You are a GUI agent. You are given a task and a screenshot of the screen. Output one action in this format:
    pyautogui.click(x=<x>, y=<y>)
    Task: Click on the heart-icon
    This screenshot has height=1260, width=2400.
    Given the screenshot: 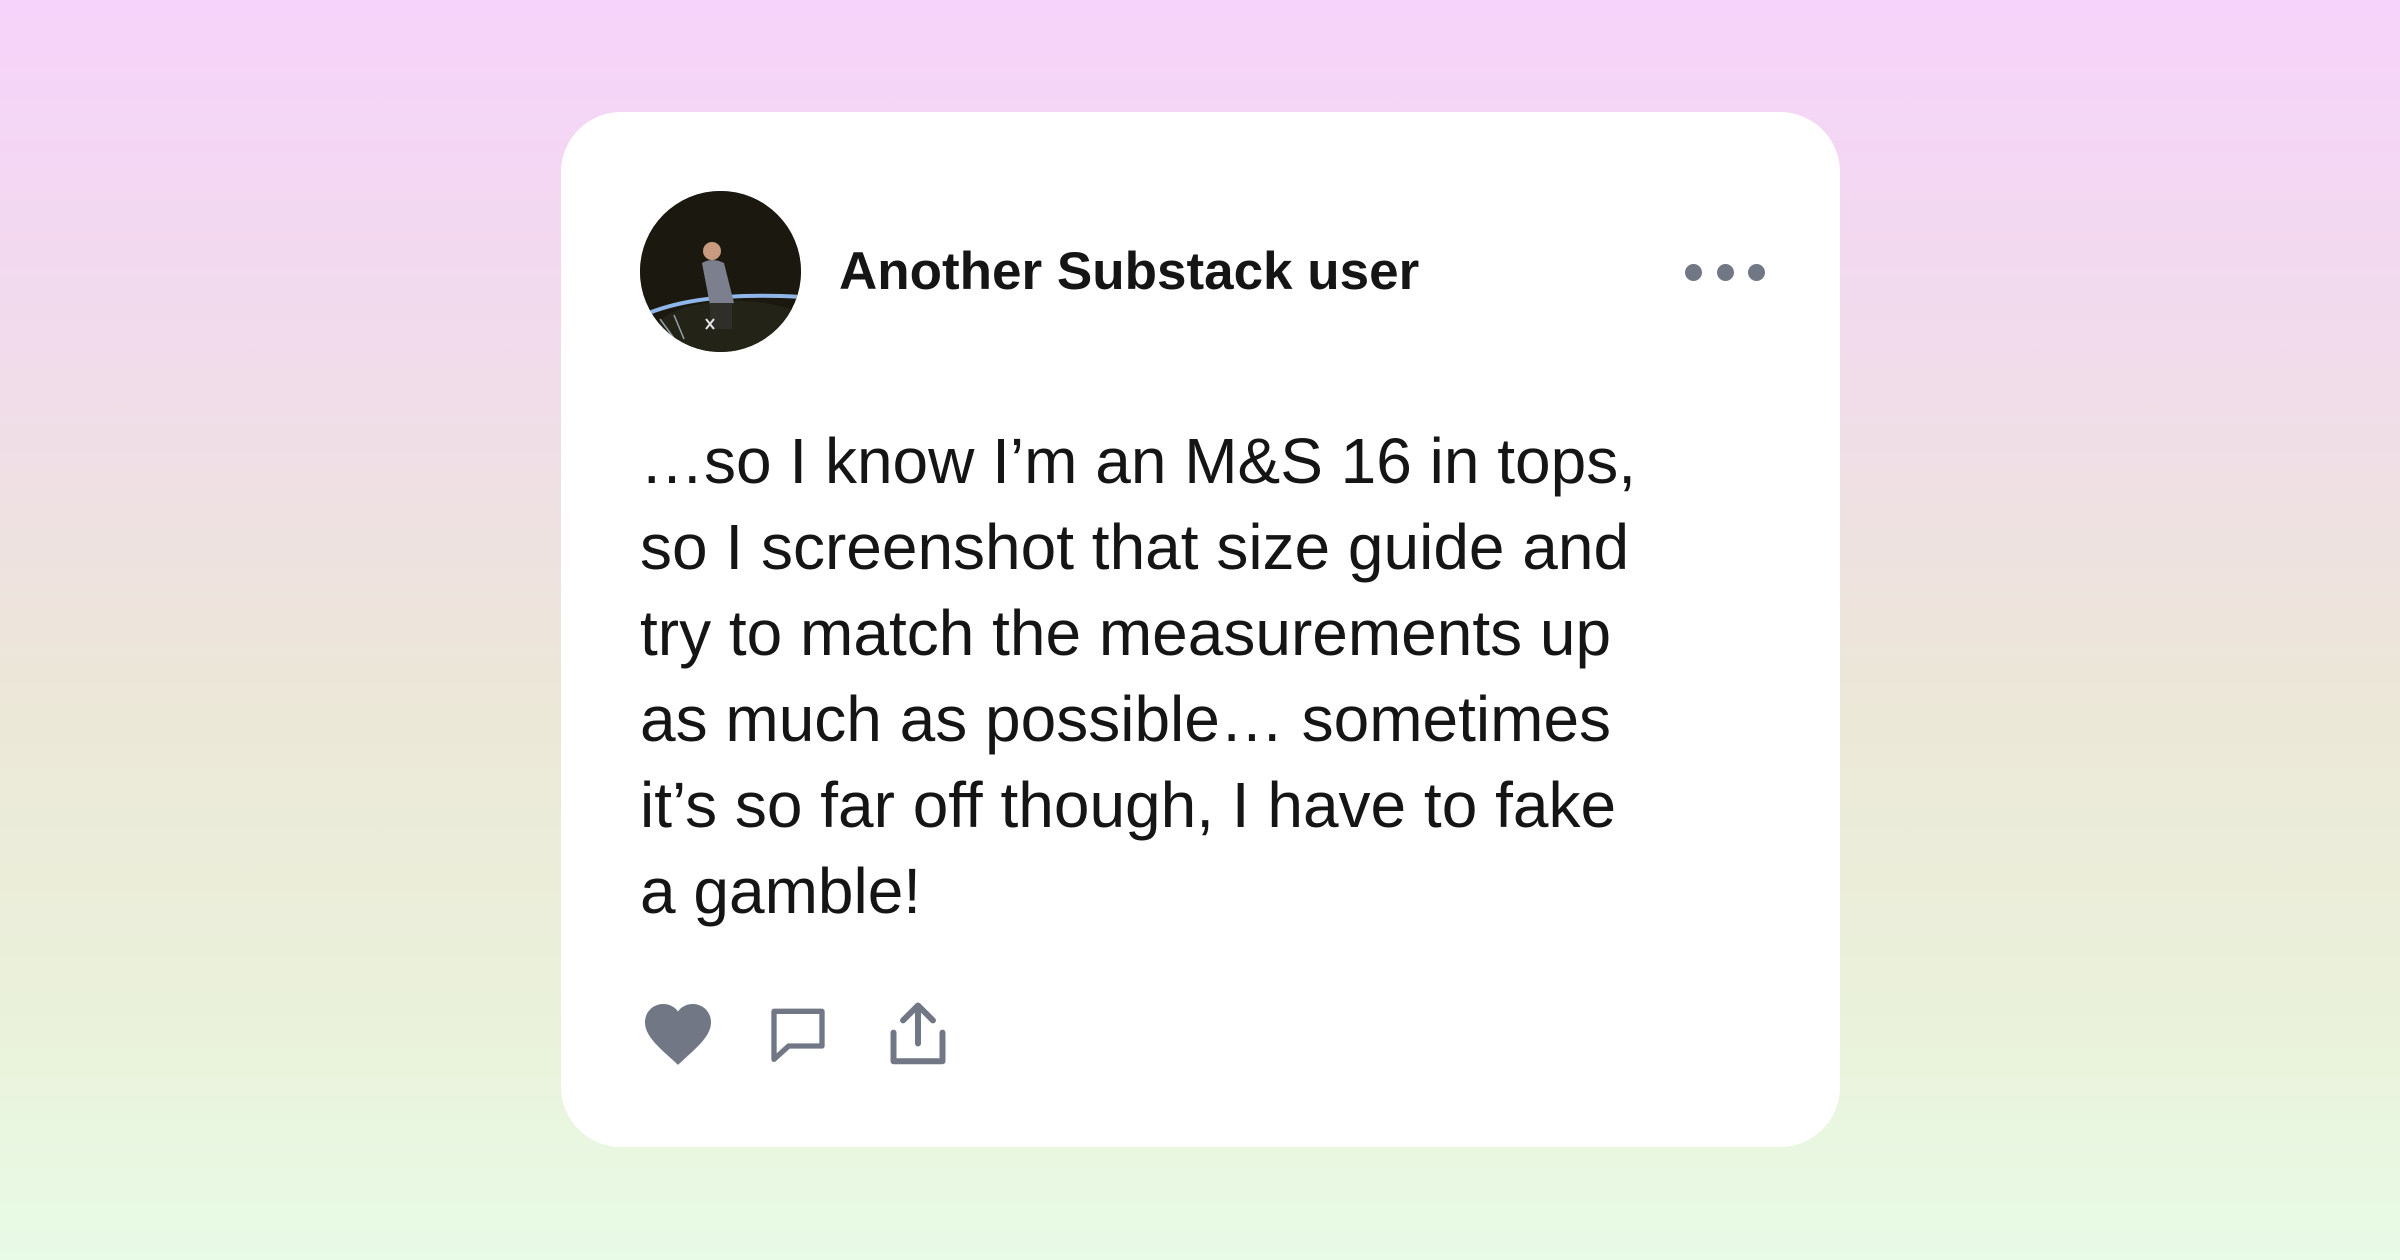 What is the action you would take?
    pyautogui.click(x=678, y=1034)
    